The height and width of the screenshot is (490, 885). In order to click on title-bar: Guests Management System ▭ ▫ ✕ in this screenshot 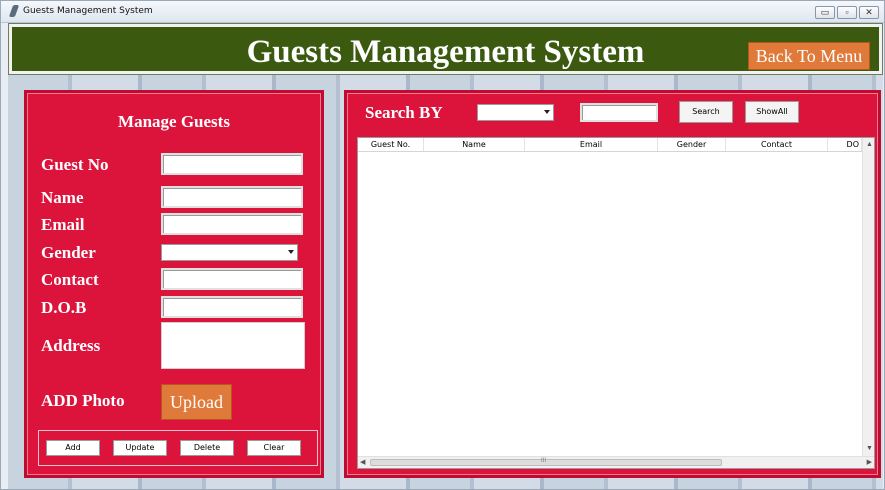, I will do `click(442, 12)`.